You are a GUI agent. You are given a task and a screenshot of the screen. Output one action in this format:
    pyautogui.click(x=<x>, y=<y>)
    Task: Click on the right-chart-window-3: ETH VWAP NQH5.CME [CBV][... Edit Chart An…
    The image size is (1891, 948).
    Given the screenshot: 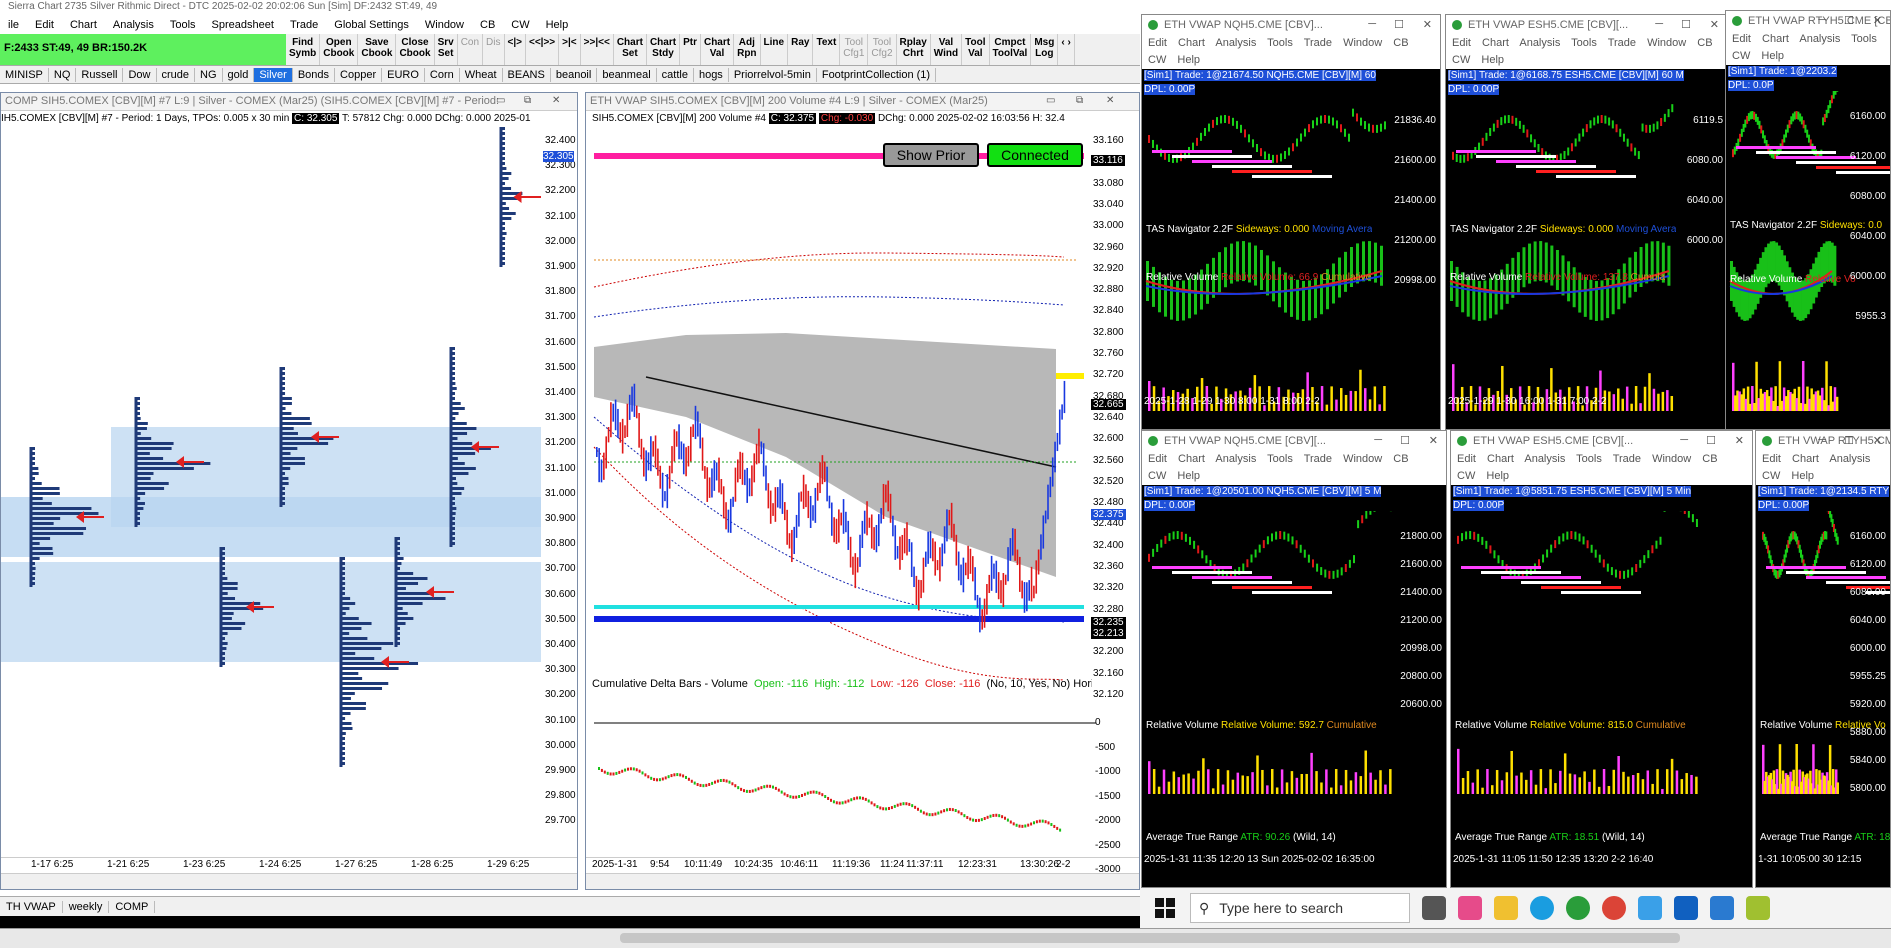 What is the action you would take?
    pyautogui.click(x=1294, y=659)
    